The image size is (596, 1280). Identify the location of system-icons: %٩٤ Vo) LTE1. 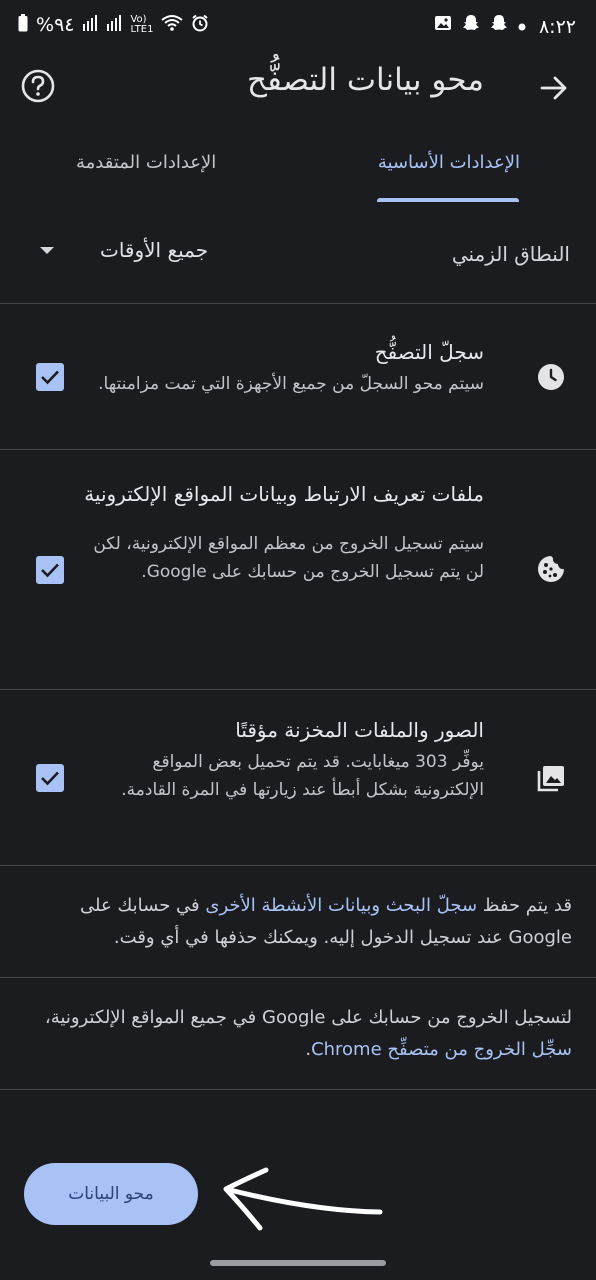
(113, 25).